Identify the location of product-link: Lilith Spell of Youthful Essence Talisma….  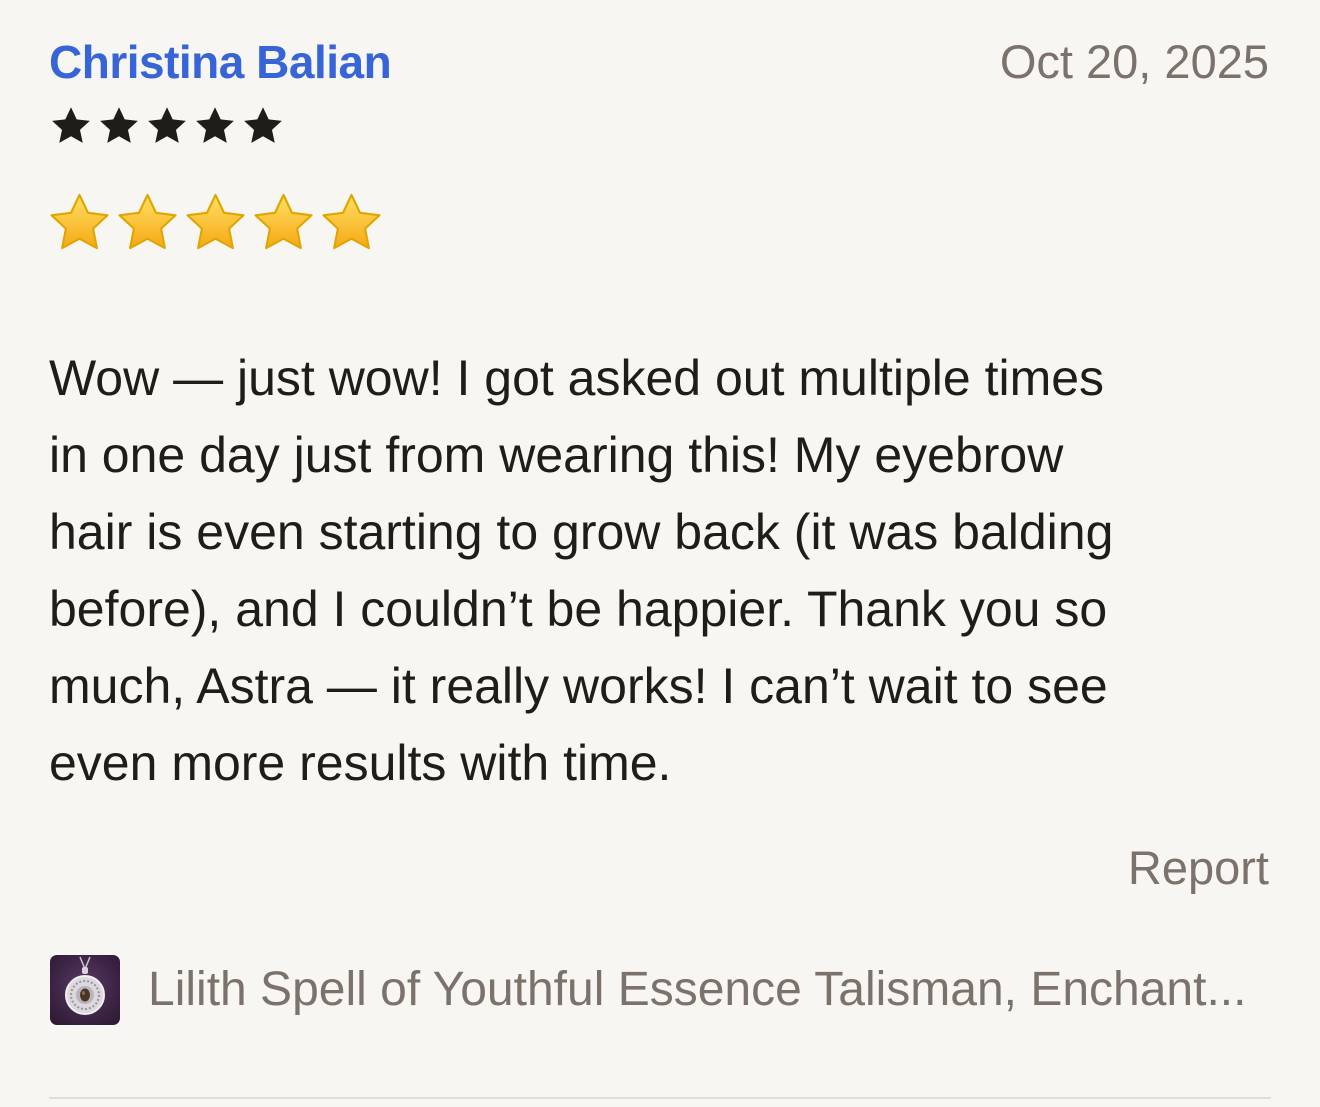
(660, 990).